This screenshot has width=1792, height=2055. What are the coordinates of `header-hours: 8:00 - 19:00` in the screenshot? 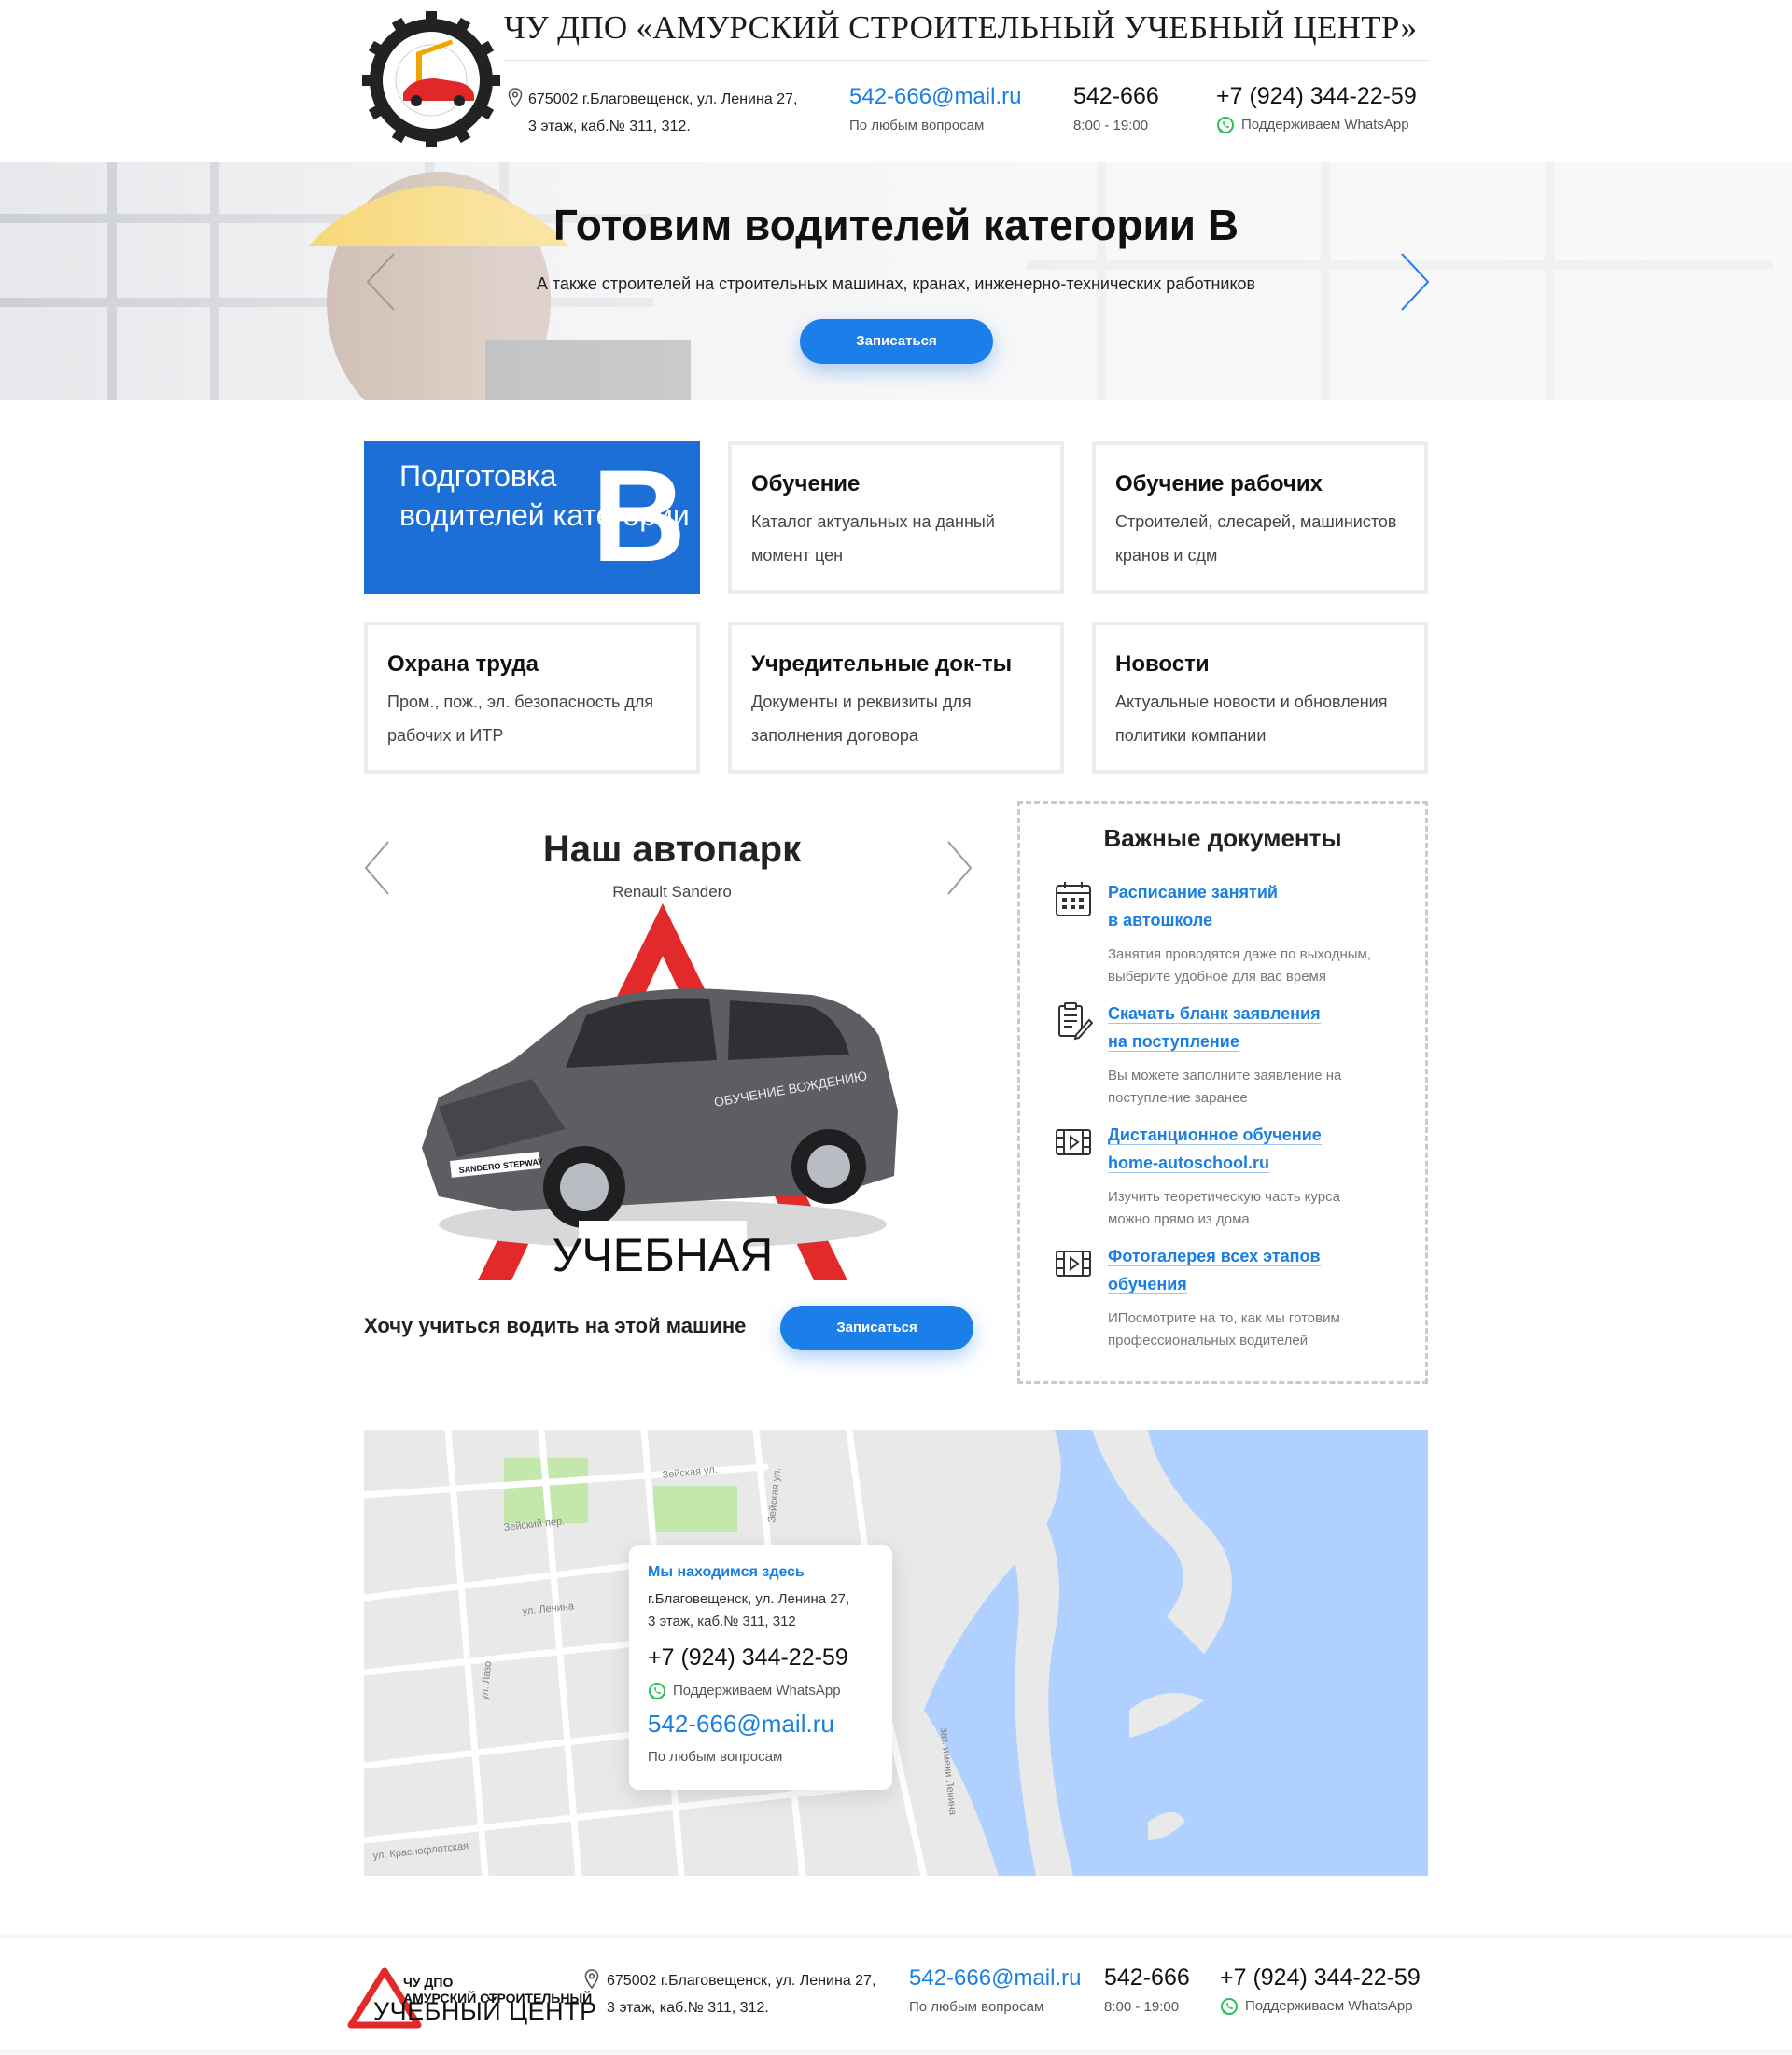 It's located at (1111, 125).